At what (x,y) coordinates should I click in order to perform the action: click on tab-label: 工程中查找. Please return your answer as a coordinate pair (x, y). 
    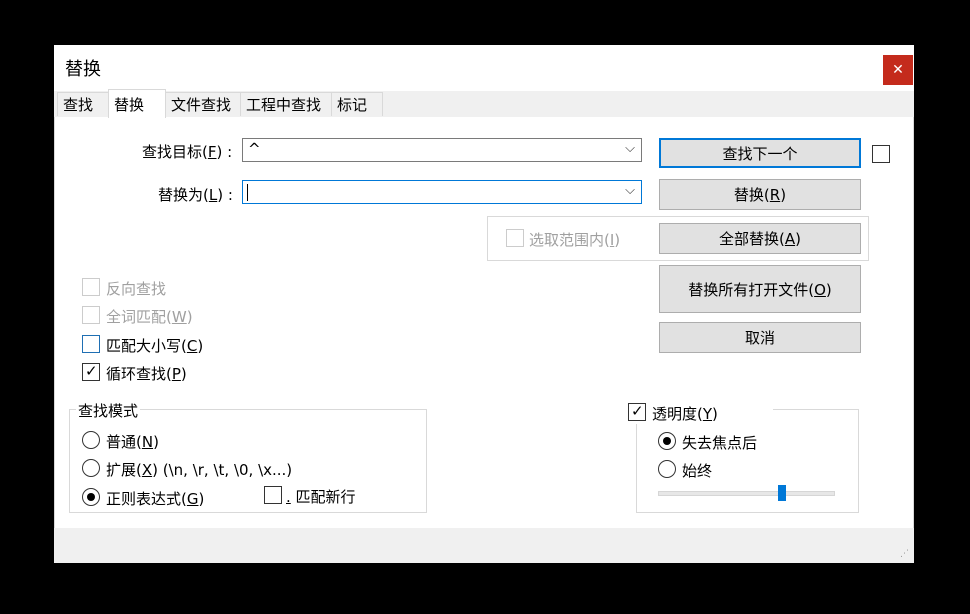
    Looking at the image, I should click on (284, 105).